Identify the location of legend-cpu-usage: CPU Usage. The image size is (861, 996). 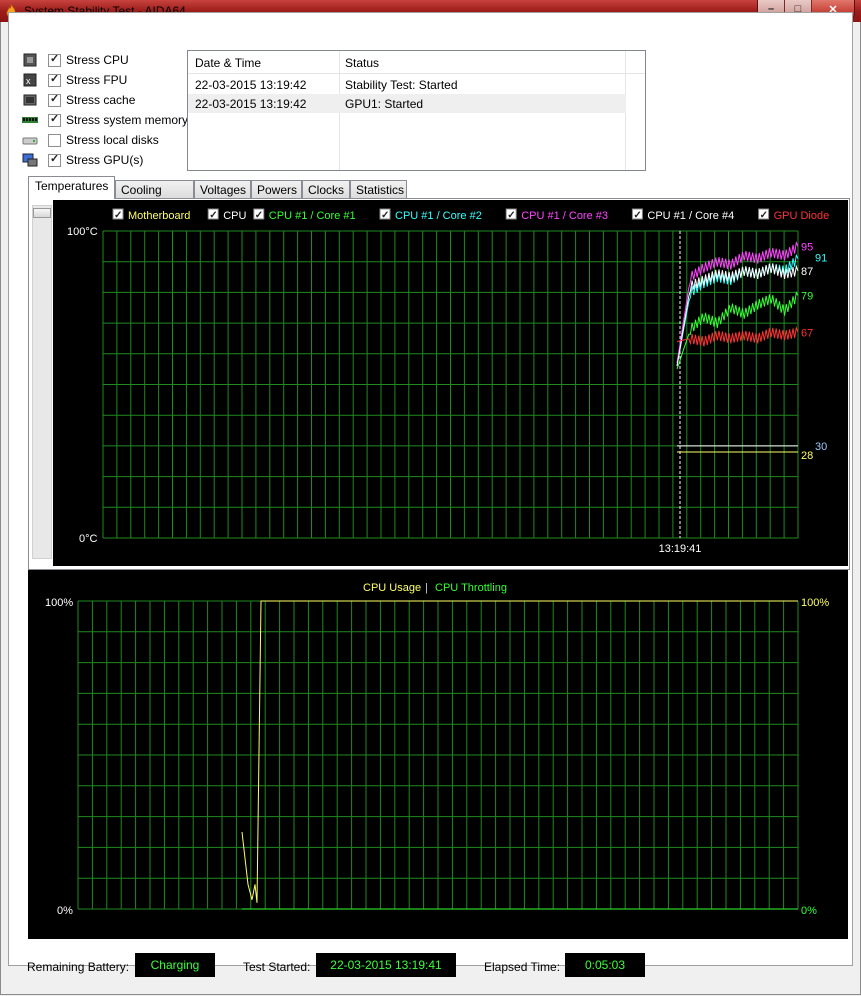
(392, 588).